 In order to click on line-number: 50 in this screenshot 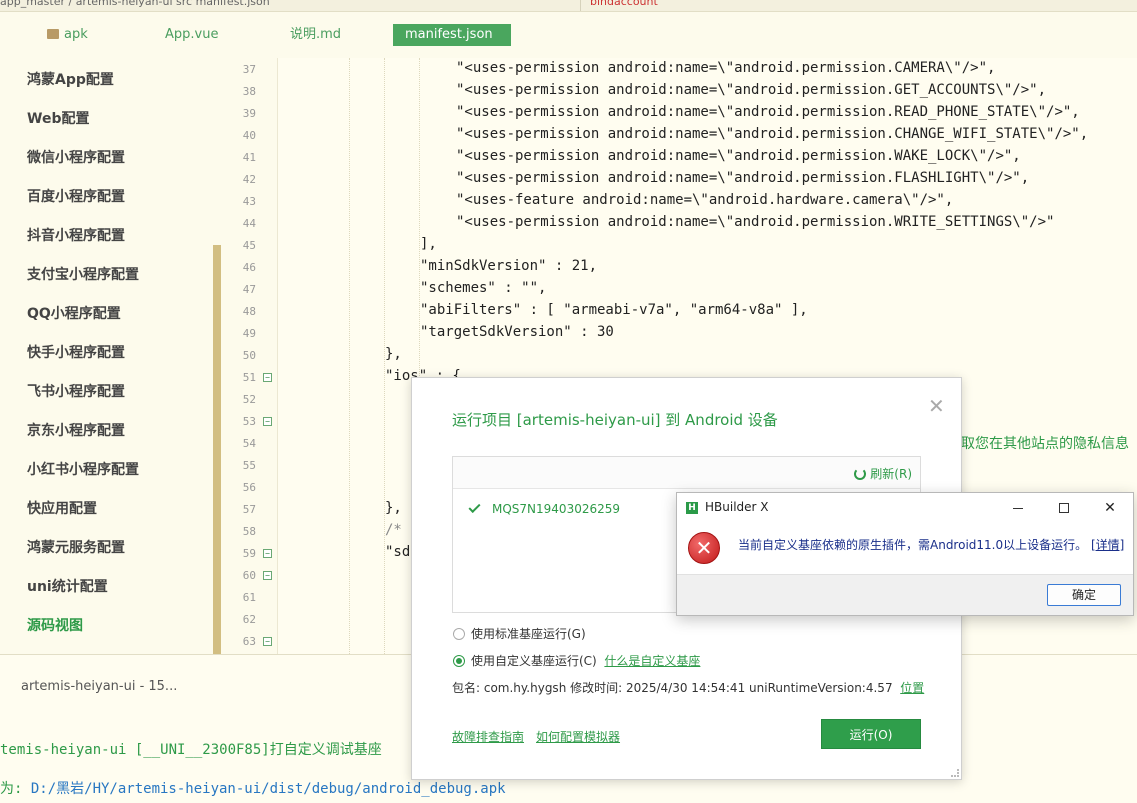, I will do `click(249, 355)`.